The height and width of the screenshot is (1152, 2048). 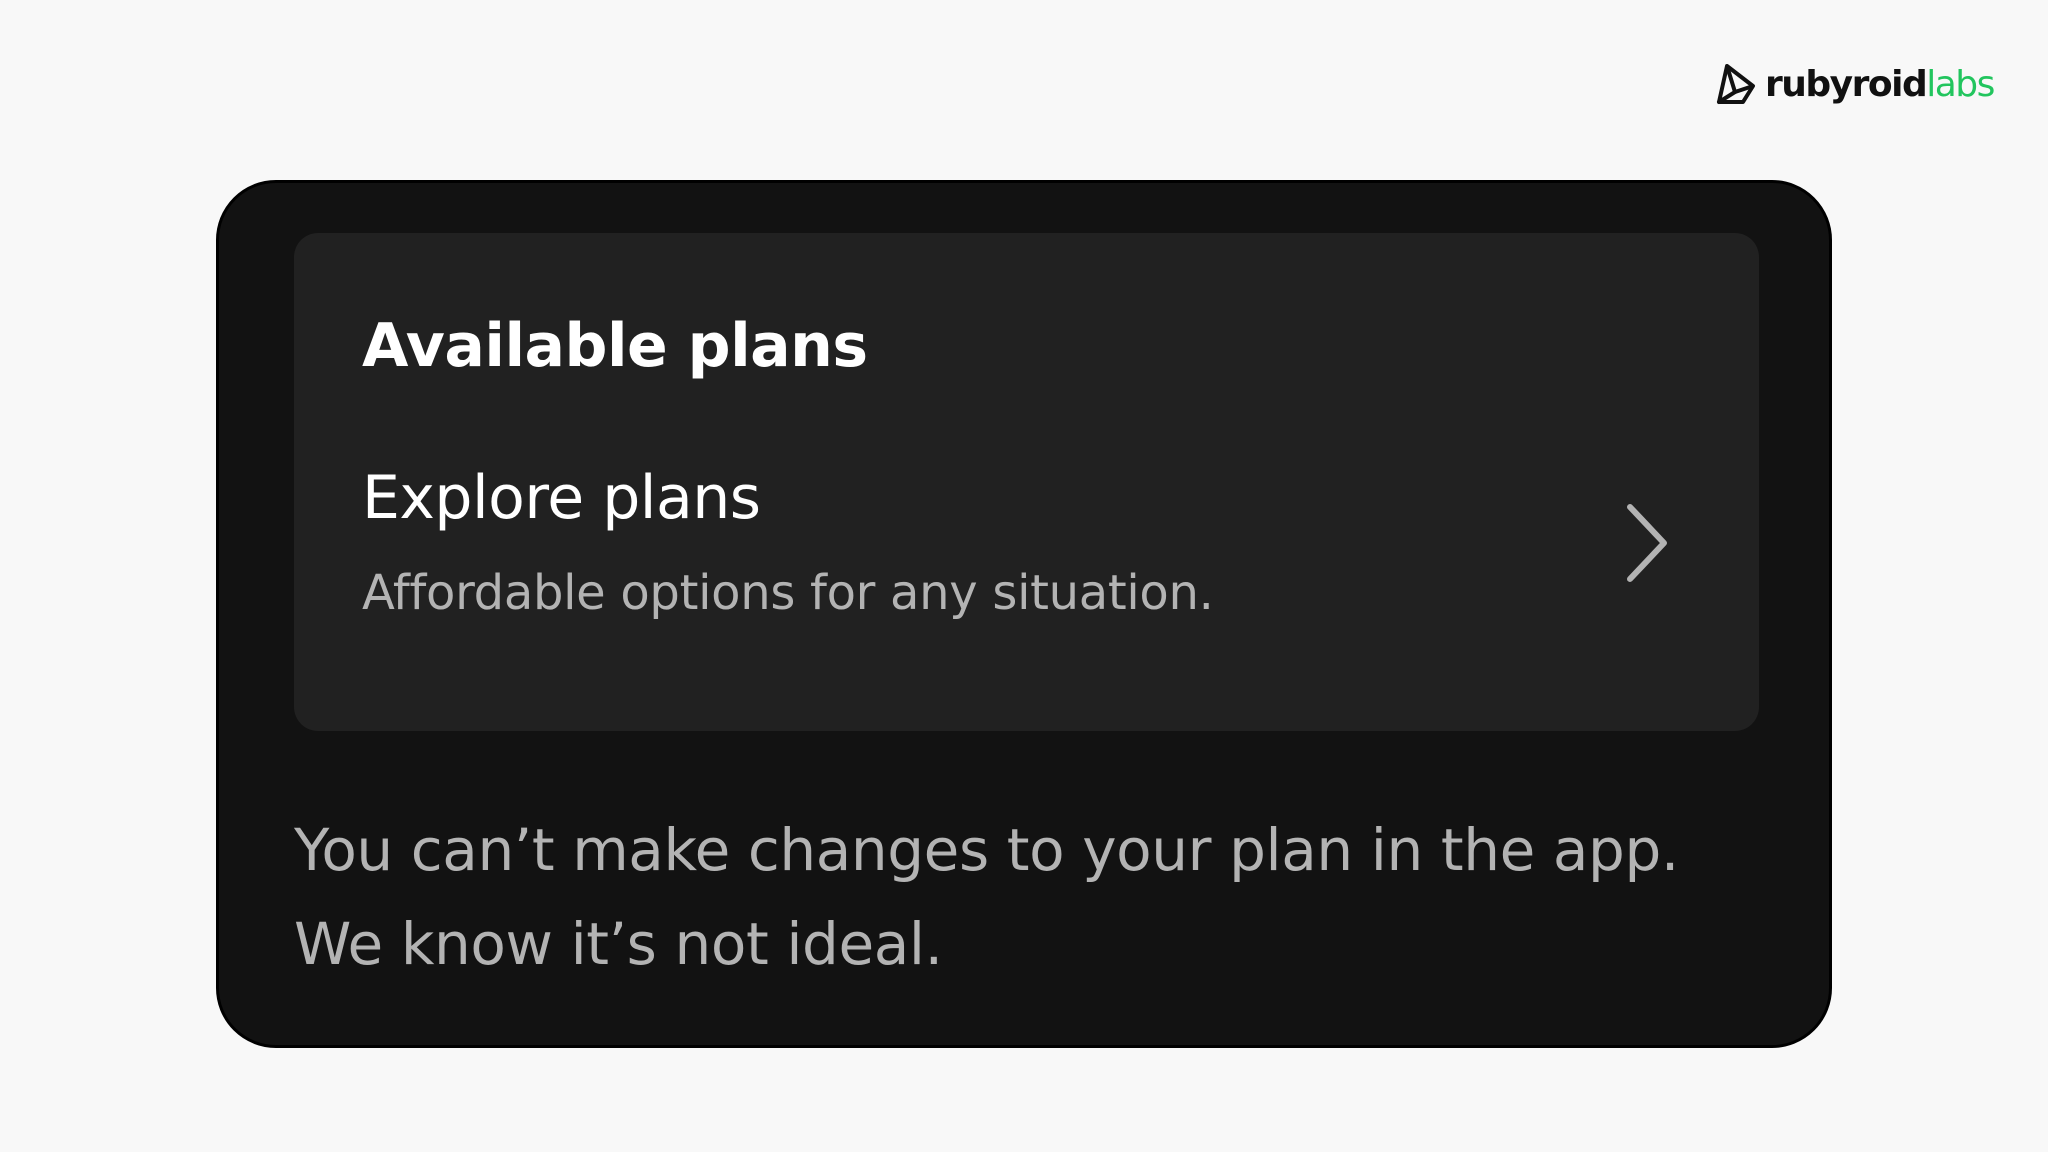 I want to click on notice-line-2: We know it’s not ideal., so click(x=618, y=944).